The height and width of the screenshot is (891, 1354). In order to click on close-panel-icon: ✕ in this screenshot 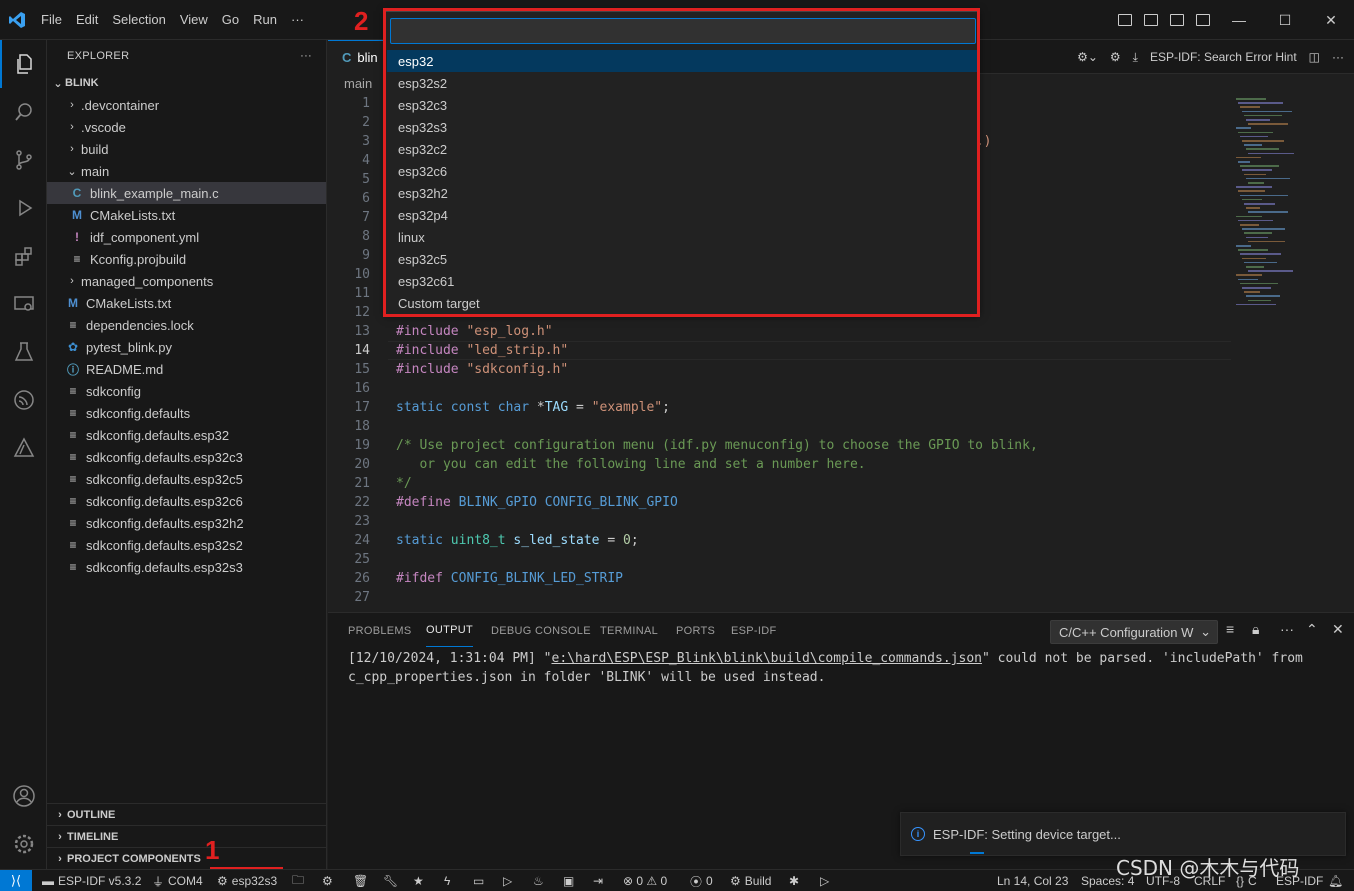, I will do `click(1338, 629)`.